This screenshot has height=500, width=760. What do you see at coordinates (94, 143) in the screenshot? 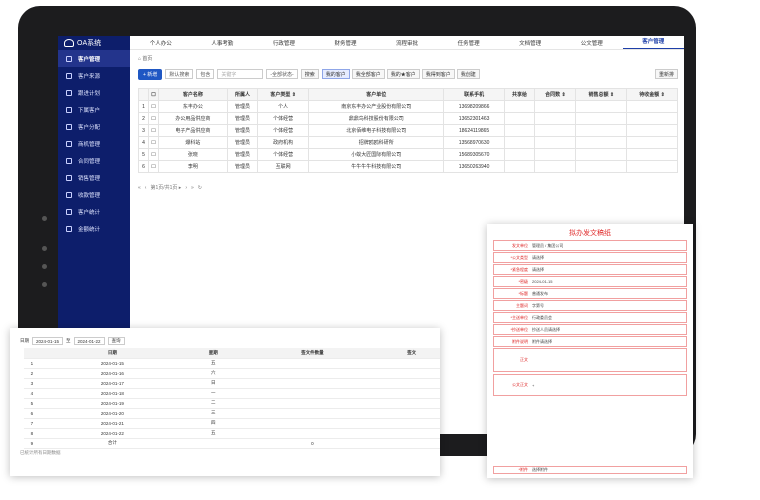
I see `sidebar-item: 商机管理` at bounding box center [94, 143].